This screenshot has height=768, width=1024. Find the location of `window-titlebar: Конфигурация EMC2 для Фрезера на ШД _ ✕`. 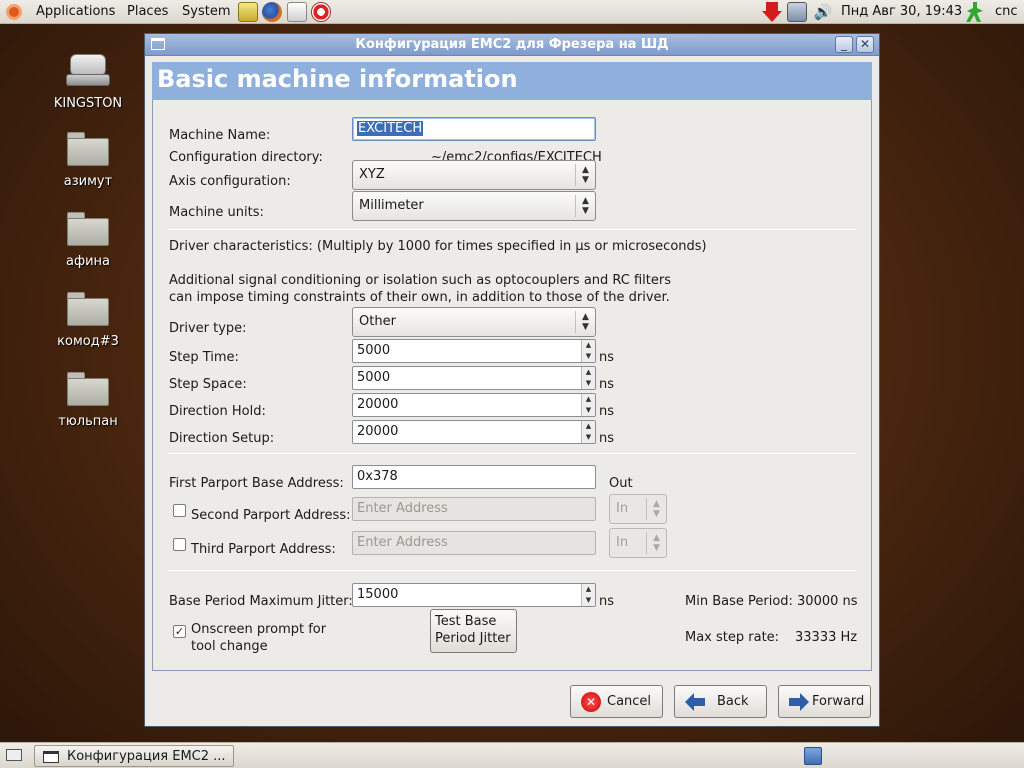

window-titlebar: Конфигурация EMC2 для Фрезера на ШД _ ✕ is located at coordinates (512, 45).